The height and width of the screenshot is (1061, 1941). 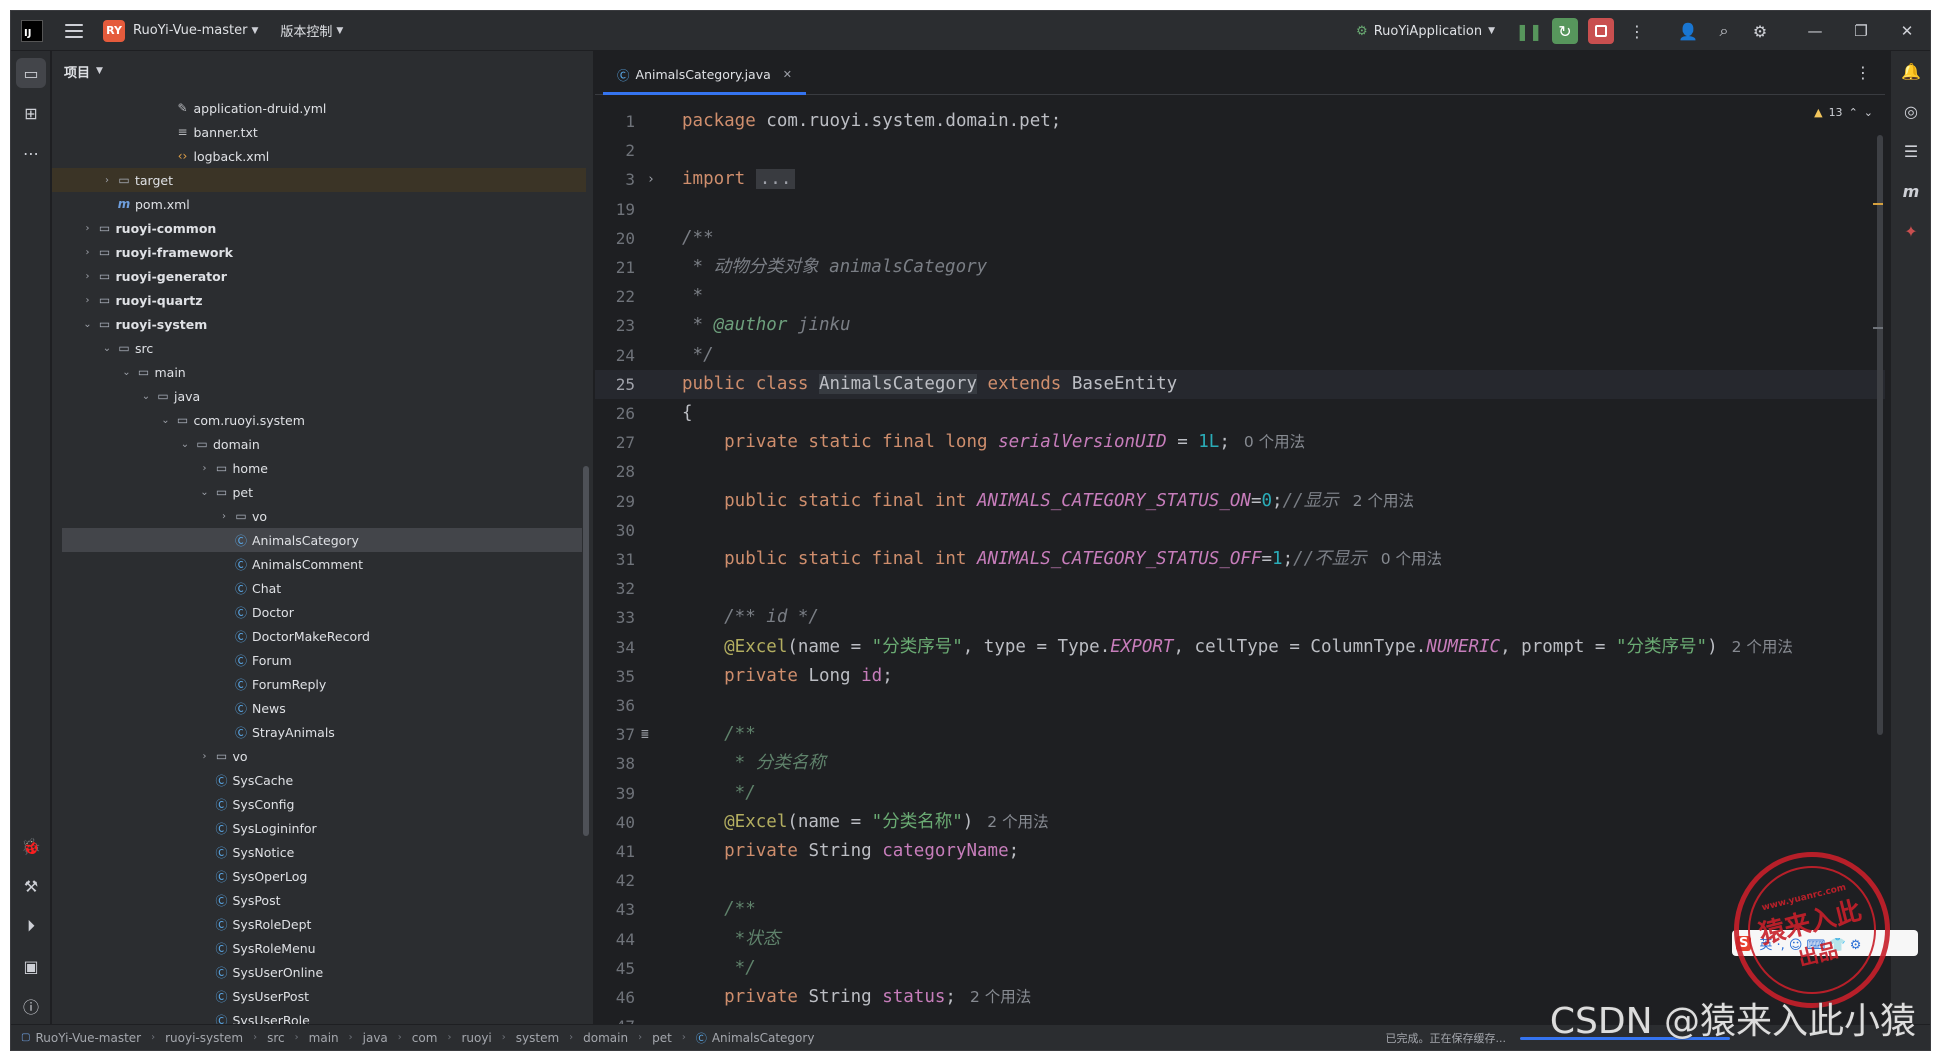 I want to click on code-line: 32, so click(x=1240, y=588).